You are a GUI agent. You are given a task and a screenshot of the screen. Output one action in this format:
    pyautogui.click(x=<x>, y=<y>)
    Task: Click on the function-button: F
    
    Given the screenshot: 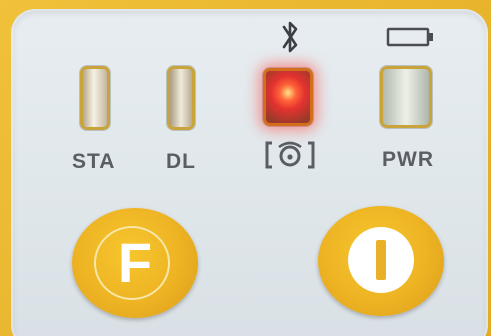 What is the action you would take?
    pyautogui.click(x=135, y=263)
    